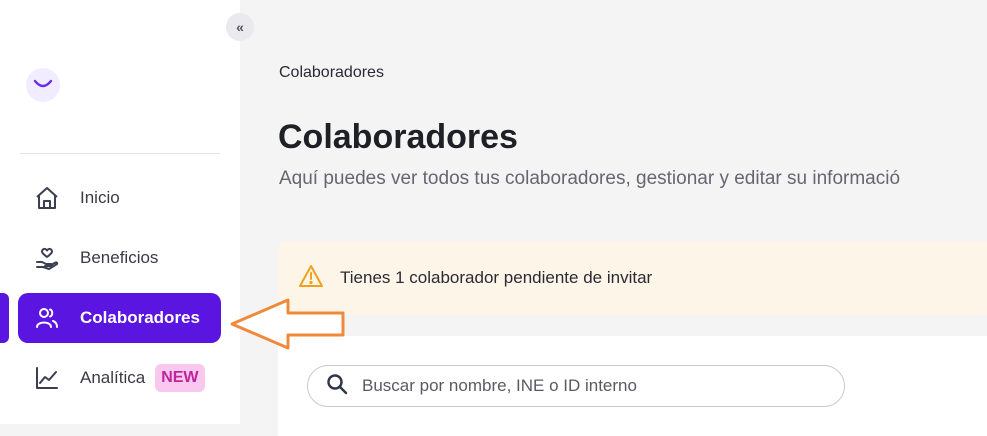  What do you see at coordinates (47, 198) in the screenshot?
I see `home-icon` at bounding box center [47, 198].